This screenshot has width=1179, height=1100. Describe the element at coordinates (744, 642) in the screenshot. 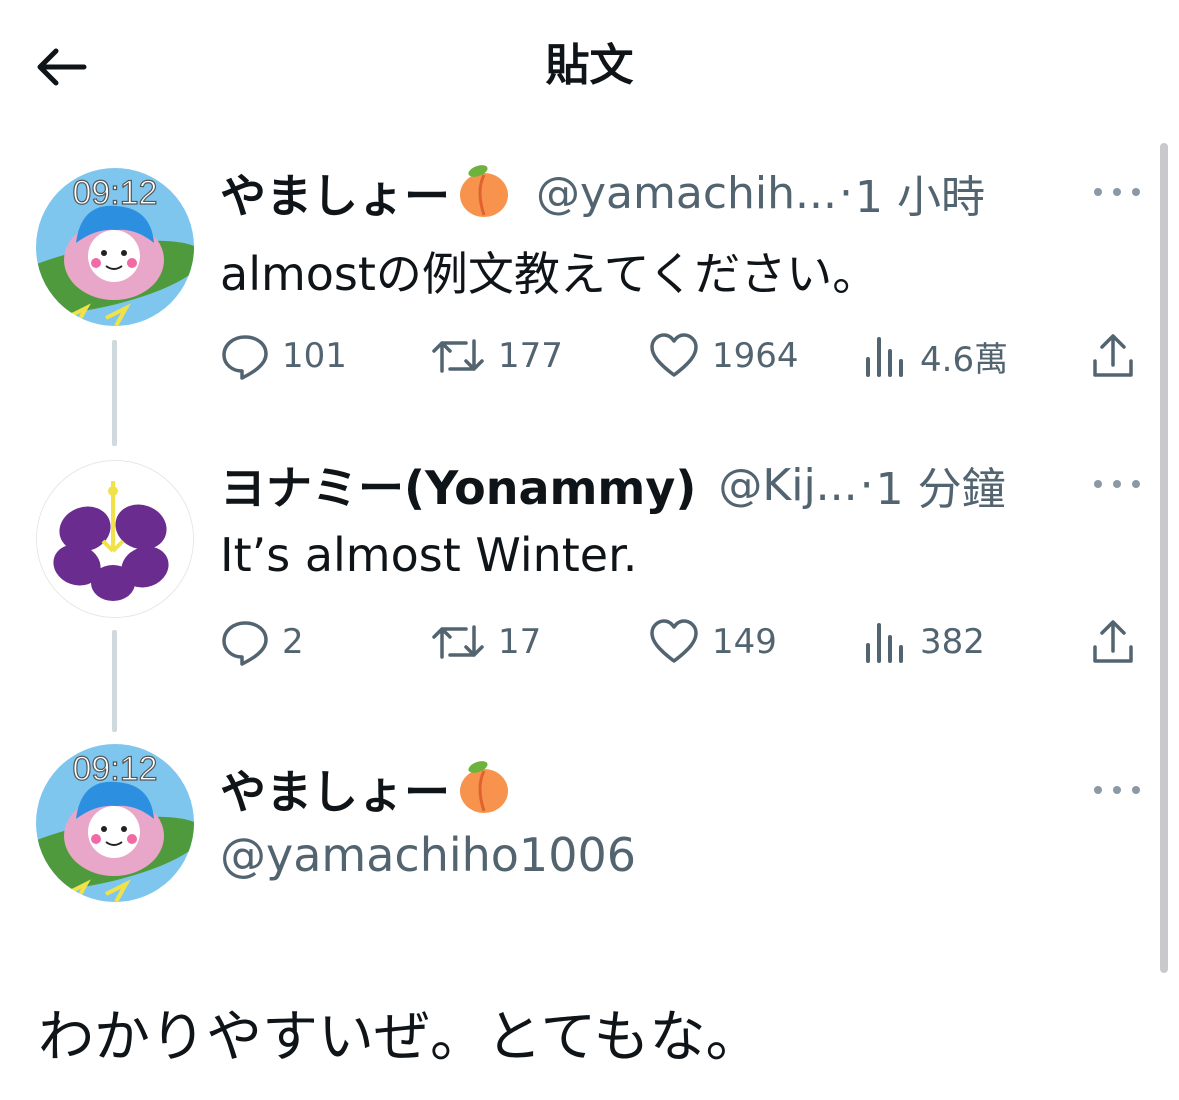

I see `like-count: 149` at that location.